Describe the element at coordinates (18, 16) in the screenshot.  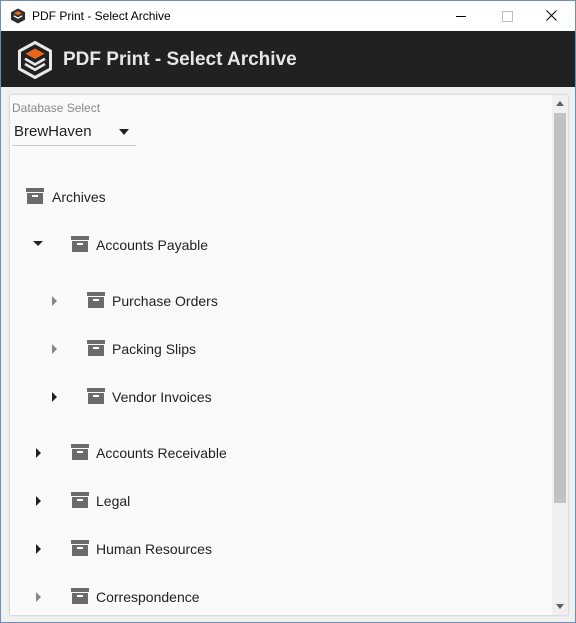
I see `app-icon` at that location.